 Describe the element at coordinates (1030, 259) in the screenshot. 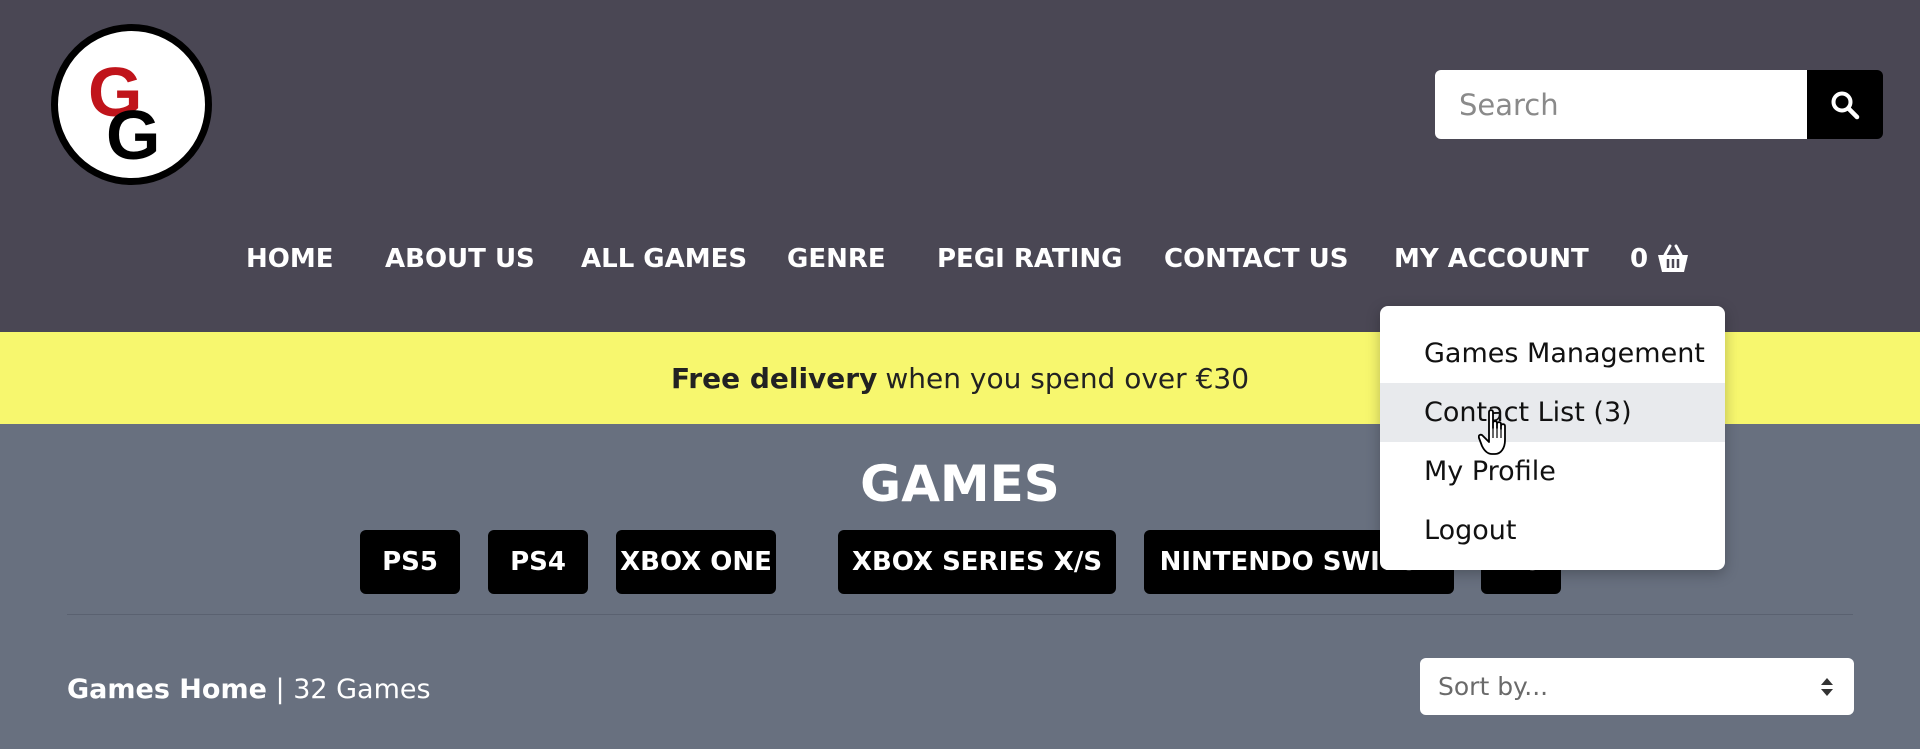

I see `nav-pegi-rating: PEGI RATING` at that location.